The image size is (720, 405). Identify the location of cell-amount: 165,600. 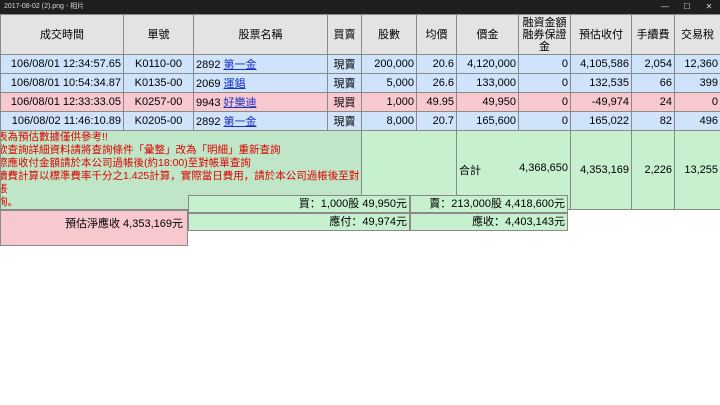
(487, 121).